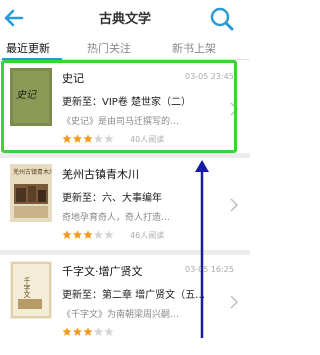 The width and height of the screenshot is (320, 355). I want to click on search-button, so click(222, 19).